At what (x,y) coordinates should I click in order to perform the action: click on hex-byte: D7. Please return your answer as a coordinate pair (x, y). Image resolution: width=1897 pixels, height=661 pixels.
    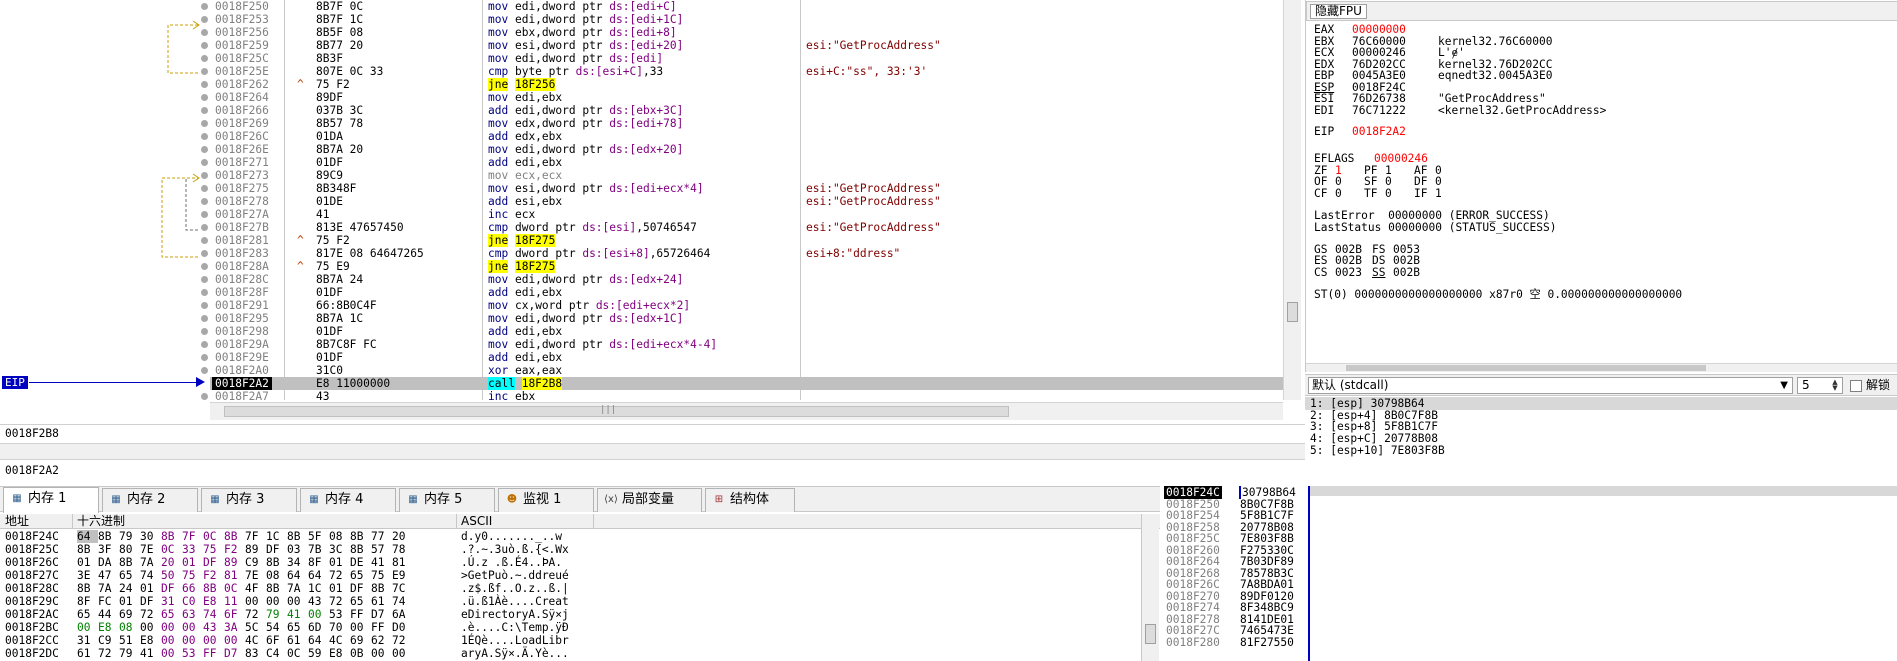
    Looking at the image, I should click on (381, 614).